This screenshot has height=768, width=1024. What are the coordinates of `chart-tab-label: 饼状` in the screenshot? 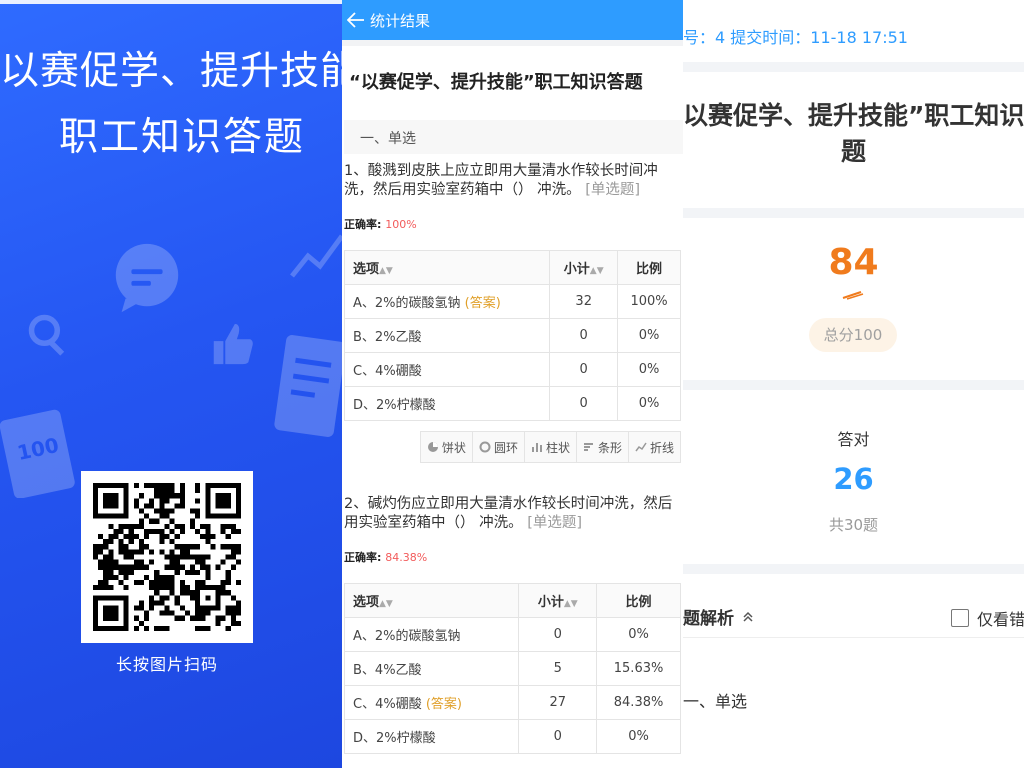 It's located at (453, 447).